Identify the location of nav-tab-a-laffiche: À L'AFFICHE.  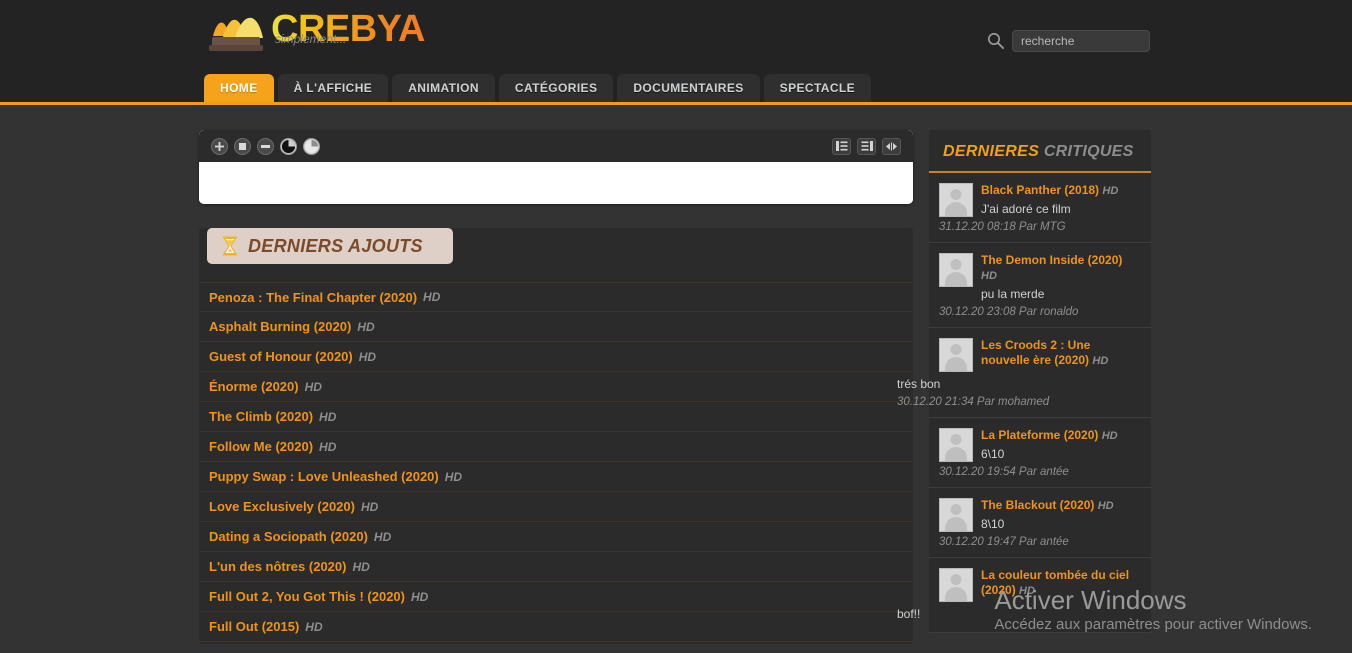
(333, 88).